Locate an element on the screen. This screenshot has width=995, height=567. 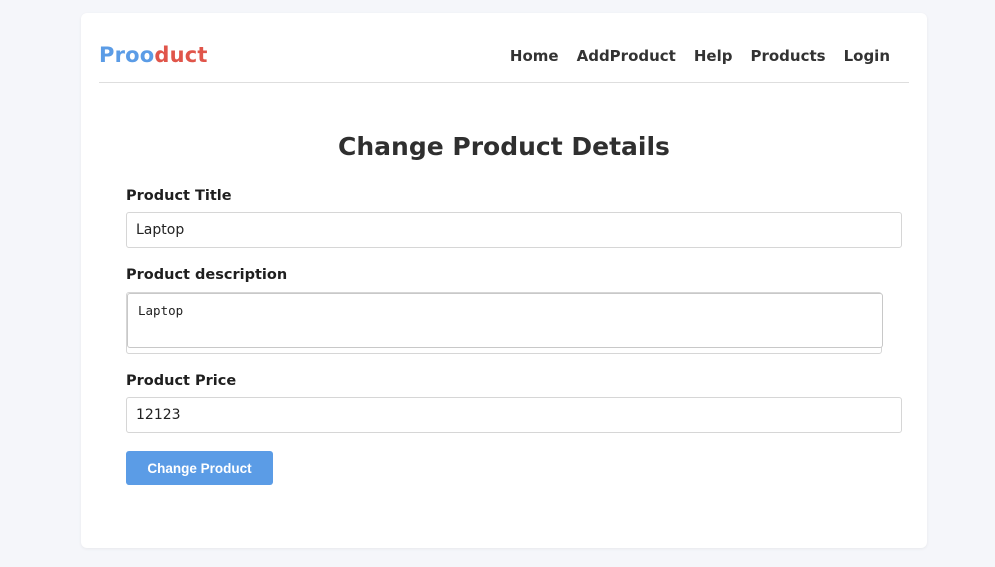
nav-link-add-product: AddProduct is located at coordinates (626, 56).